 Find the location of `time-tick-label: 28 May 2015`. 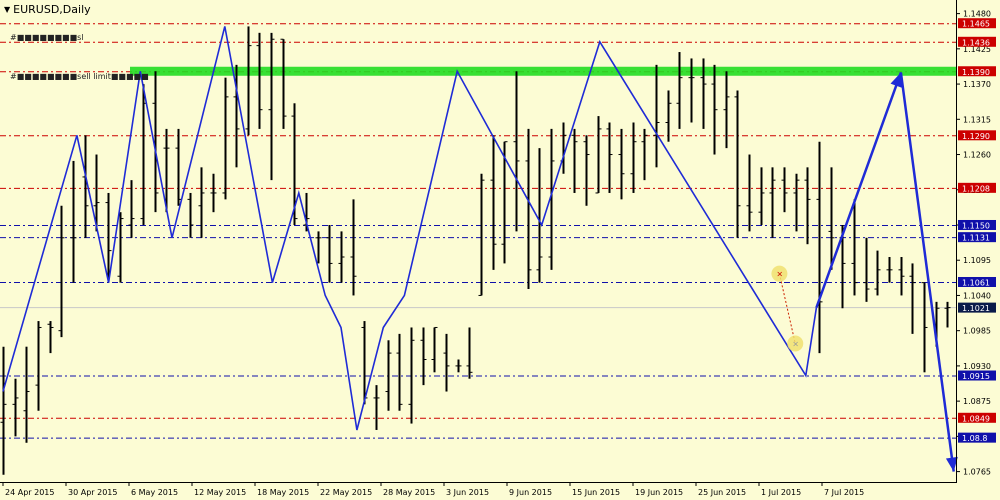

time-tick-label: 28 May 2015 is located at coordinates (409, 492).